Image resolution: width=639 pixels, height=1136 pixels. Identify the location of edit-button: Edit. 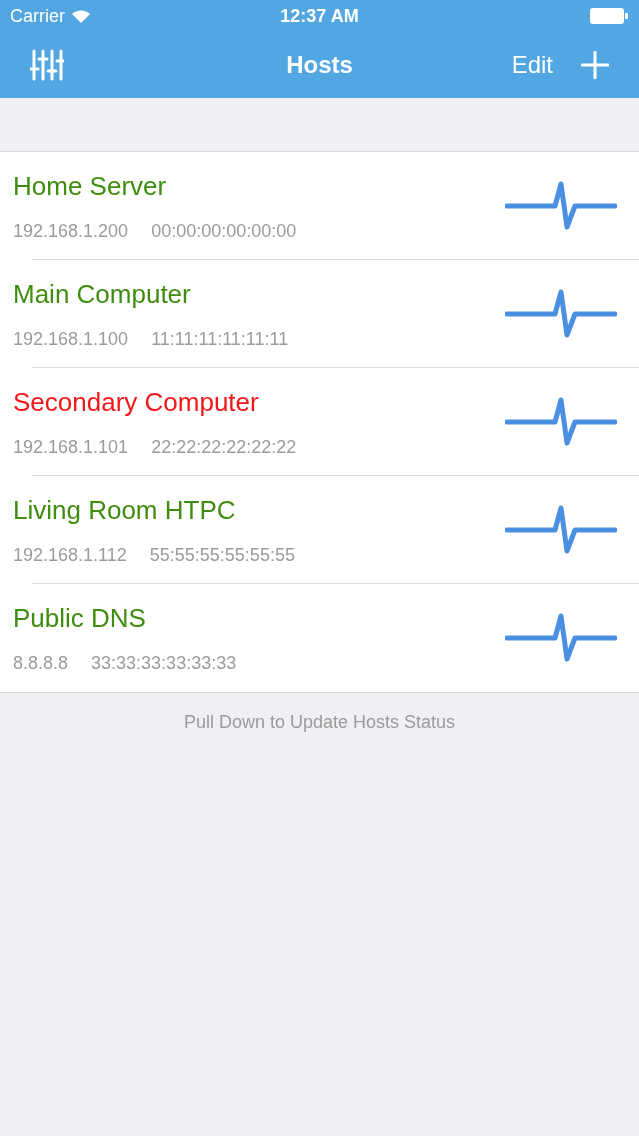
(532, 65).